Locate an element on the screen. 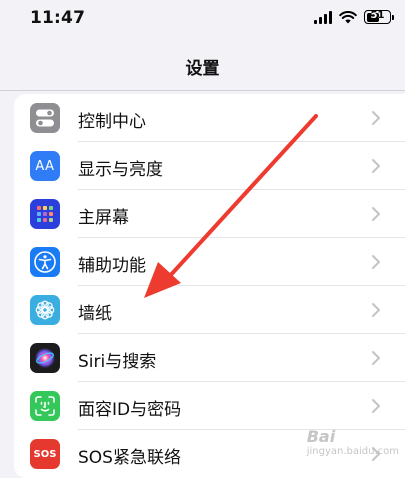 The height and width of the screenshot is (478, 405). sos-glyph: SOS is located at coordinates (45, 454).